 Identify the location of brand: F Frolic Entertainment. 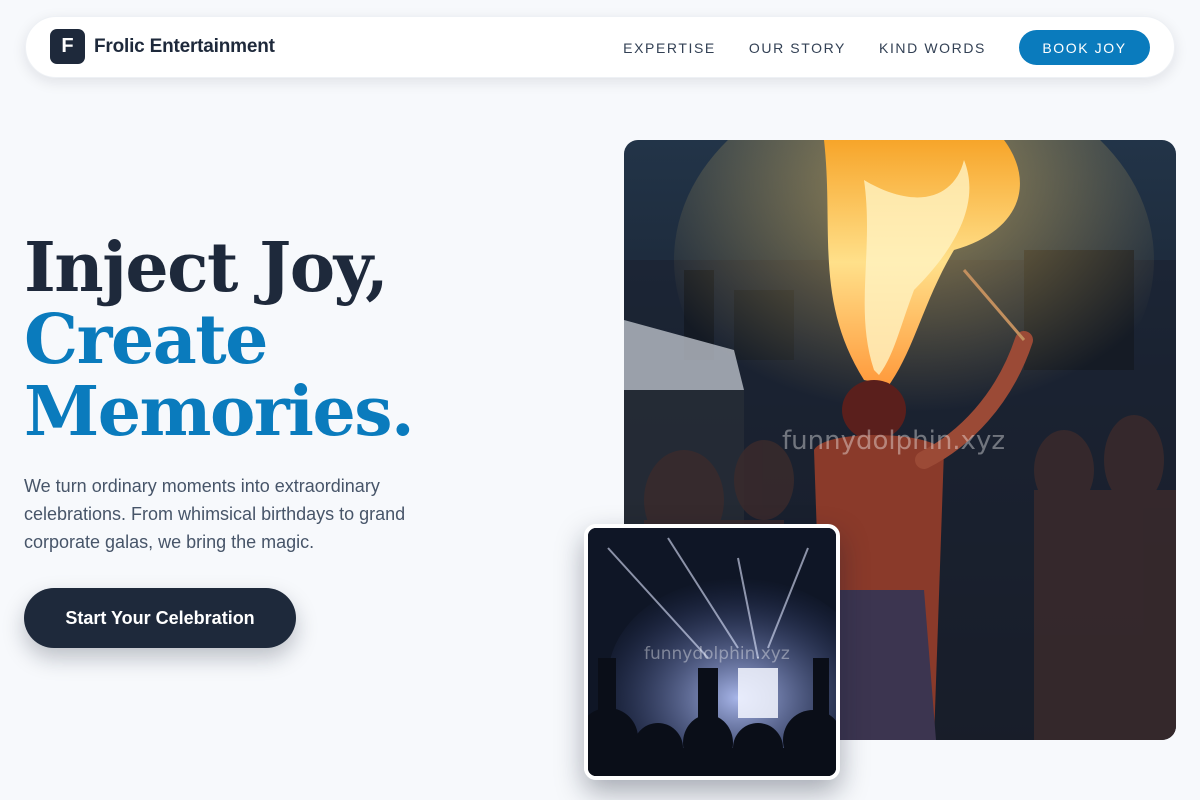
(162, 46).